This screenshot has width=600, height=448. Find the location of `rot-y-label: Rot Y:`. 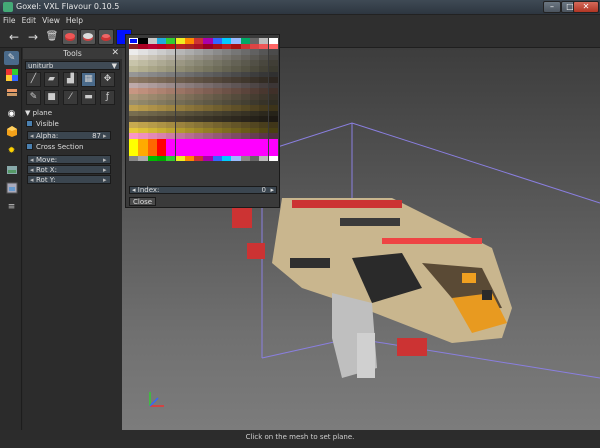

rot-y-label: Rot Y: is located at coordinates (46, 180).